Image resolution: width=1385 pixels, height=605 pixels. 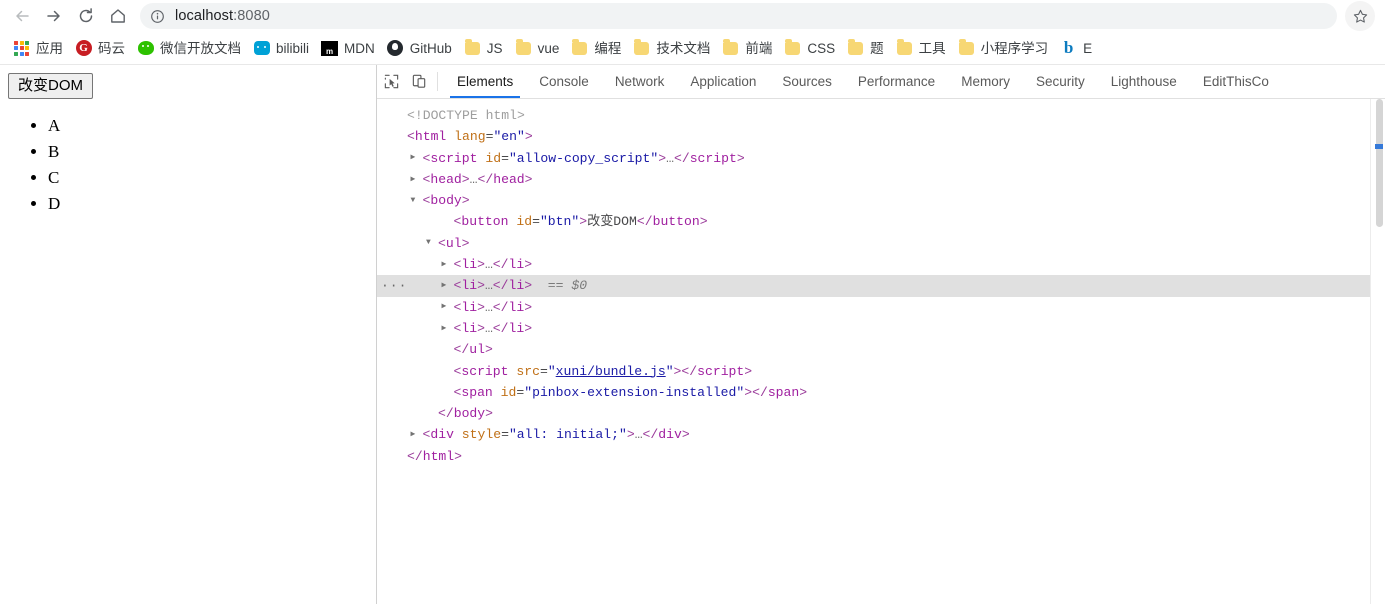 I want to click on tab-console: Console, so click(x=564, y=81).